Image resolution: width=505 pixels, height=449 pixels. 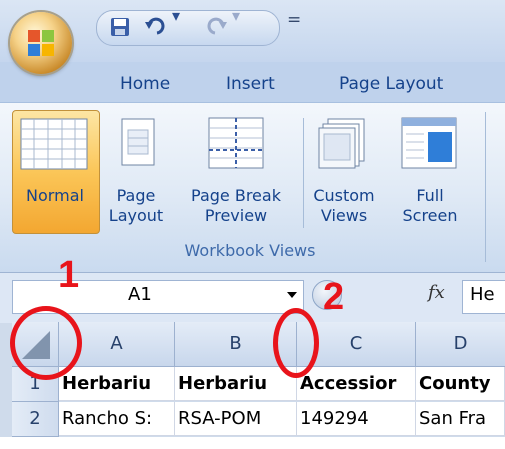 What do you see at coordinates (236, 144) in the screenshot?
I see `page-break-preview-icon` at bounding box center [236, 144].